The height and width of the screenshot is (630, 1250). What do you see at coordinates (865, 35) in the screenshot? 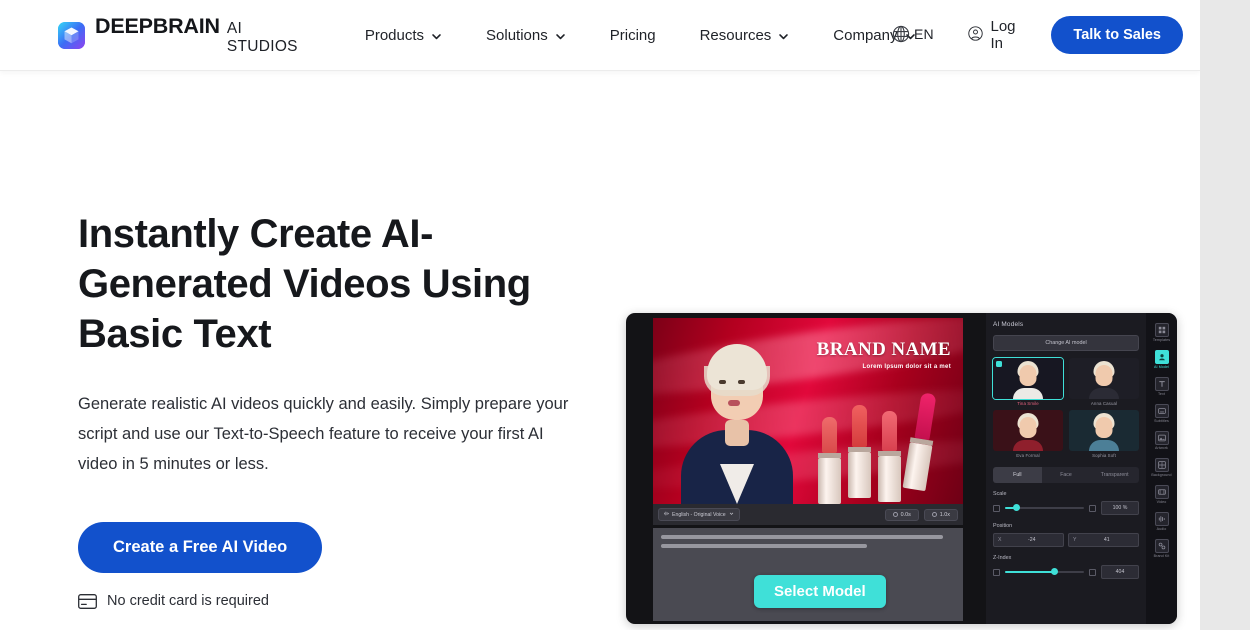
I see `nav-label: Company` at bounding box center [865, 35].